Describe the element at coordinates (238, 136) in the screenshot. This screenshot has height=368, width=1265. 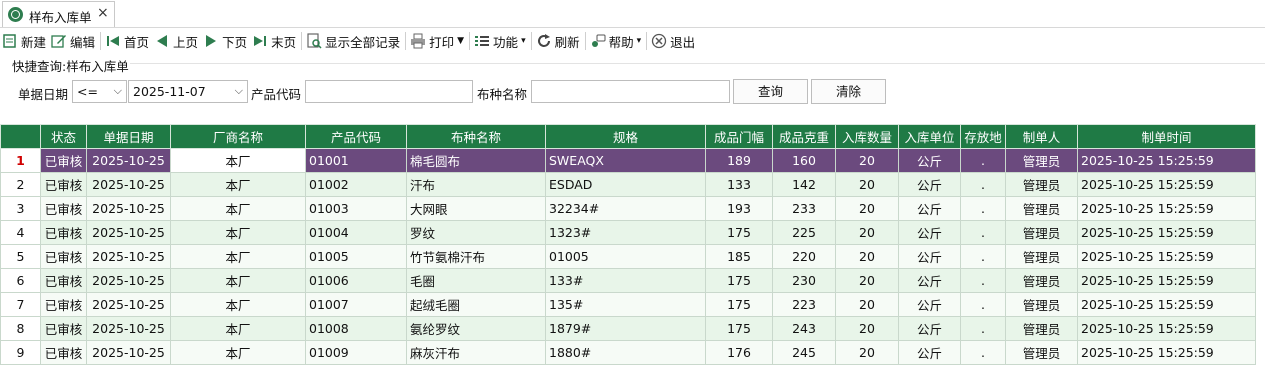
I see `column-header: 厂商名称` at that location.